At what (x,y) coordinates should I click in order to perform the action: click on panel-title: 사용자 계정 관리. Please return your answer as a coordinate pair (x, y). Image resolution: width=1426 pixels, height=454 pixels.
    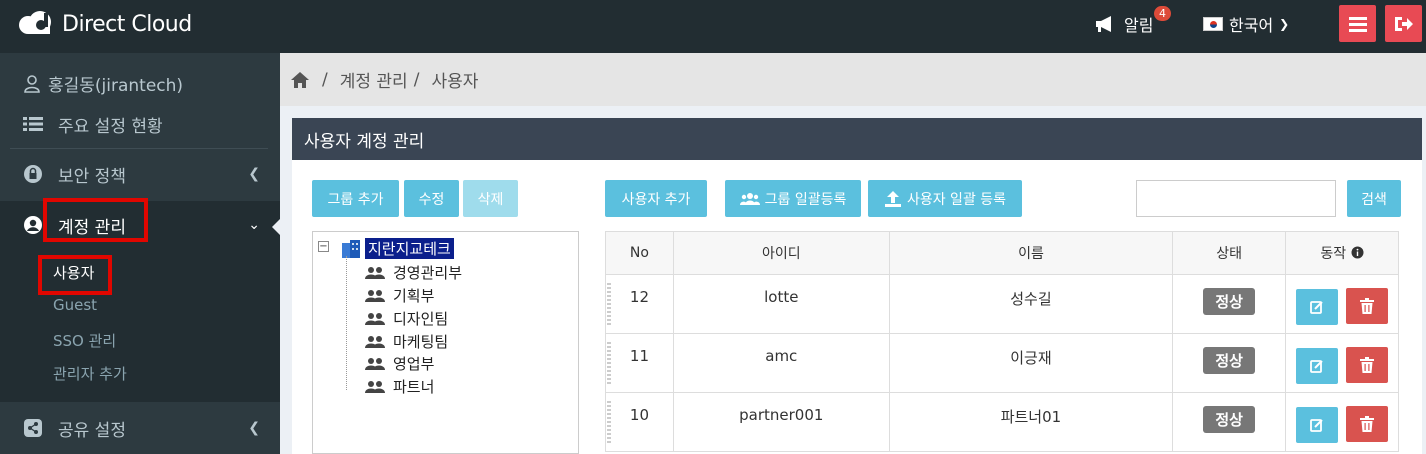
    Looking at the image, I should click on (857, 139).